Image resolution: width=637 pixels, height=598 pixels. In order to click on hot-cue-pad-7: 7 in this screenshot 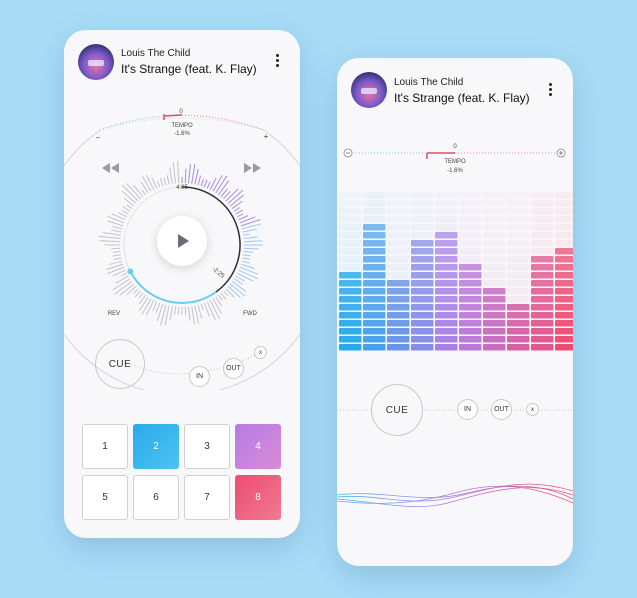, I will do `click(207, 497)`.